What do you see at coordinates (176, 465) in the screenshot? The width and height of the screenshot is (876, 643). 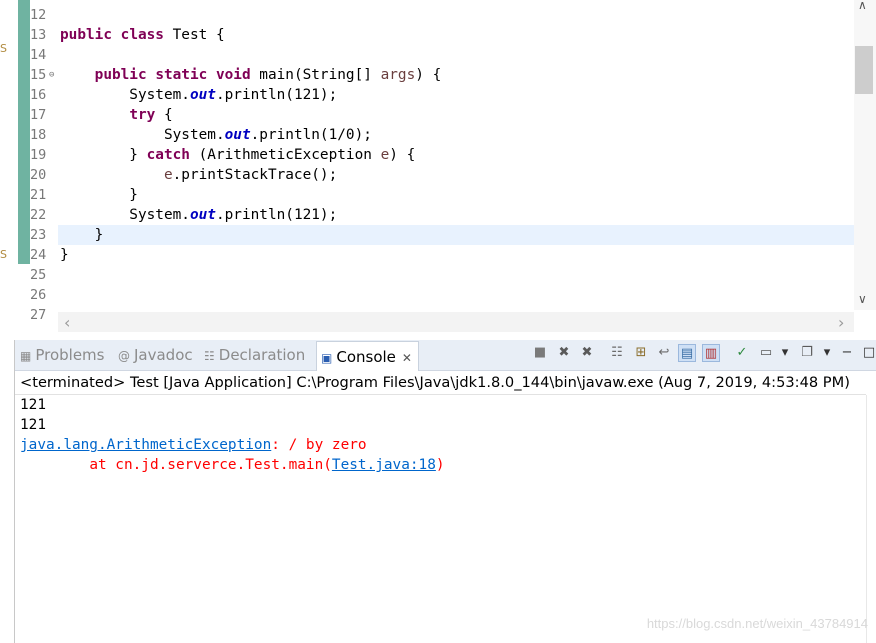 I see `console-text: at cn.jd.serverce.Test.main(` at bounding box center [176, 465].